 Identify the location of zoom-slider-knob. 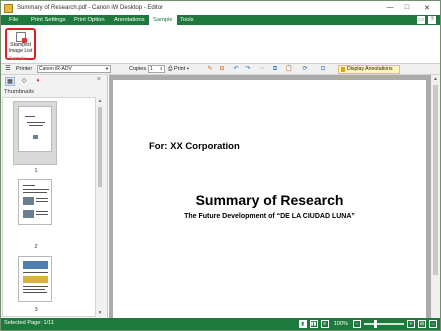
(375, 324).